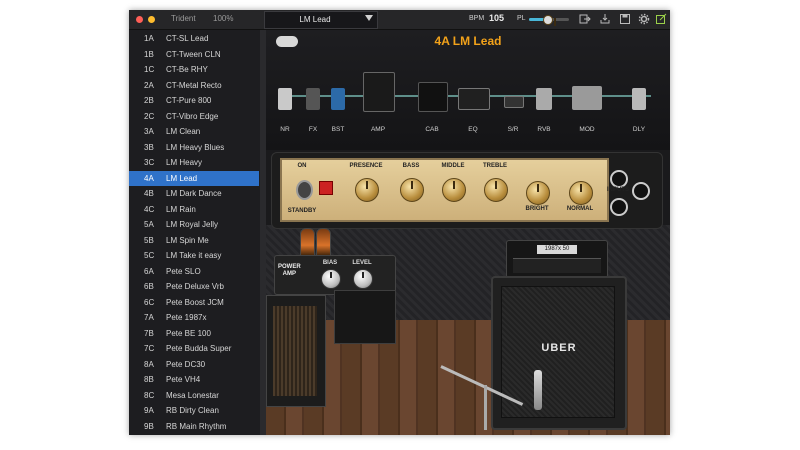 This screenshot has width=800, height=450. Describe the element at coordinates (186, 317) in the screenshot. I see `preset-name: Pete 1987x` at that location.